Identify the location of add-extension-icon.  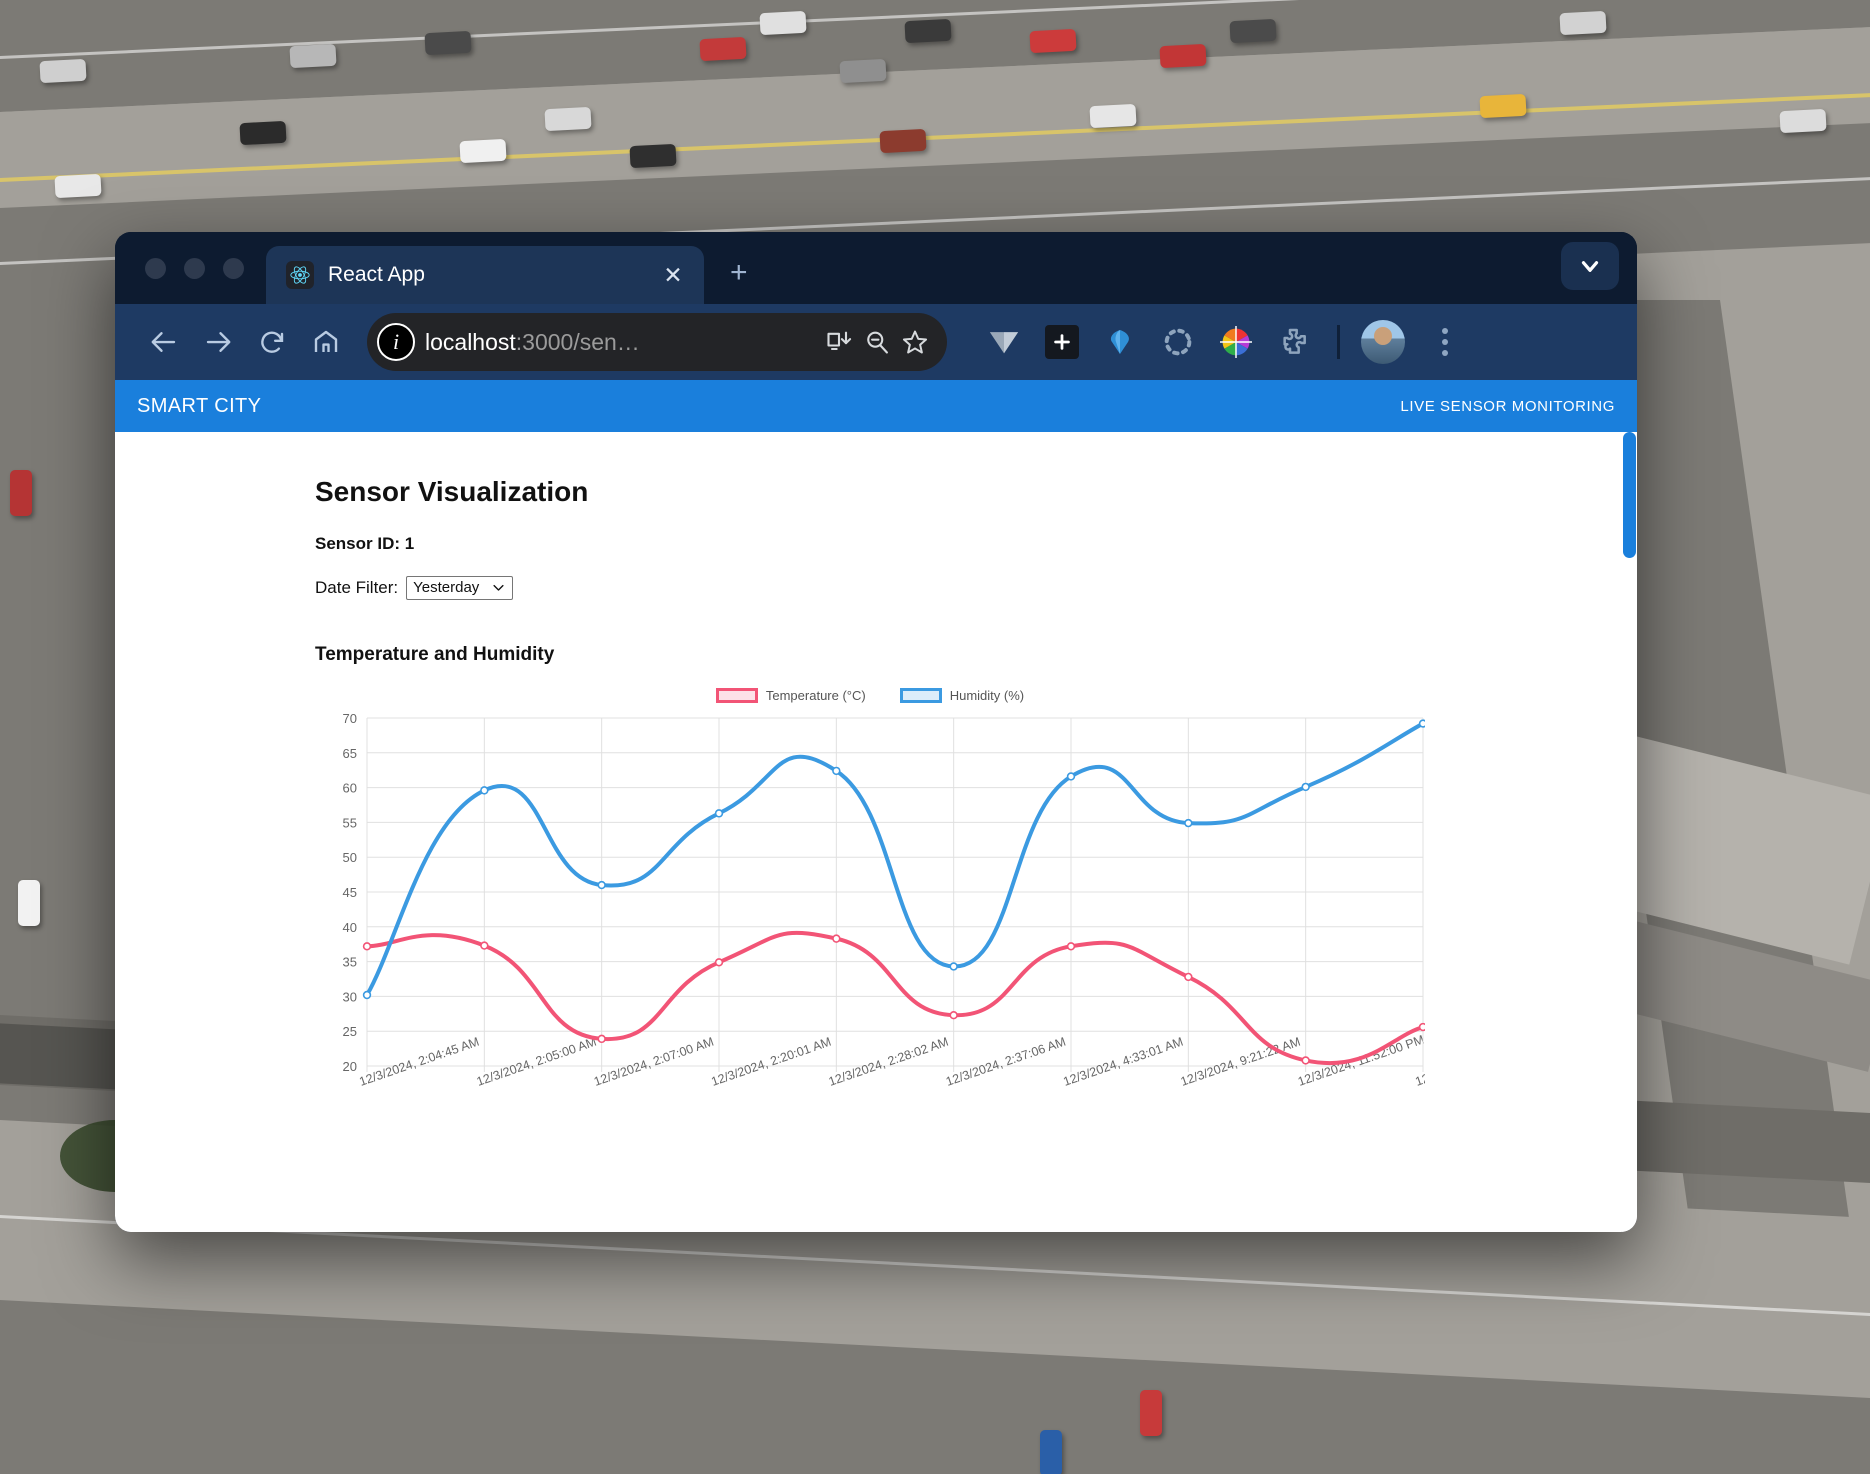
(1062, 342).